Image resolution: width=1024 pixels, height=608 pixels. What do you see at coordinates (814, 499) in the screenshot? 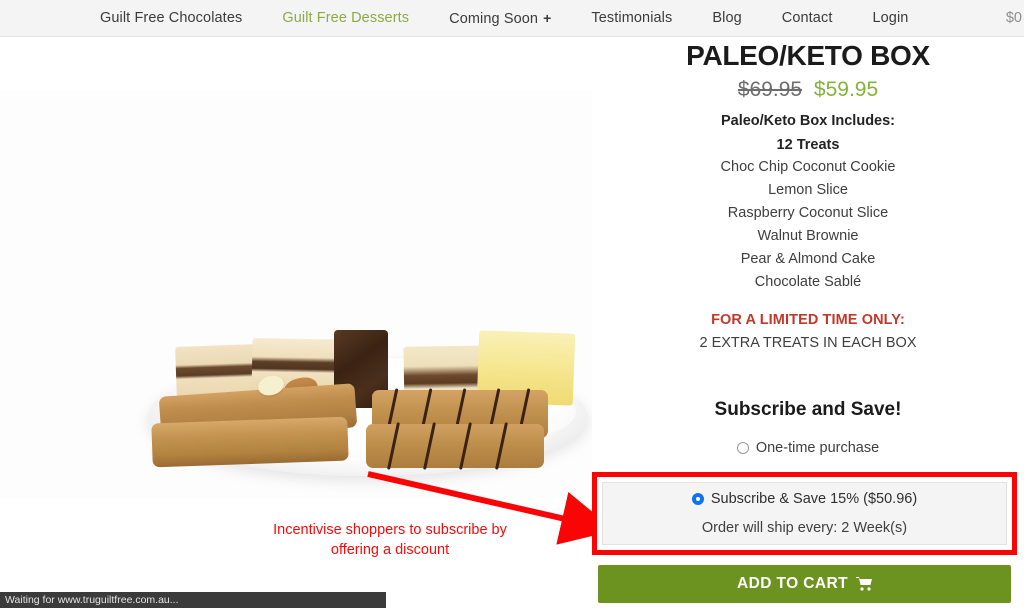
I see `option-label: Subscribe & Save 15% ($50.96)` at bounding box center [814, 499].